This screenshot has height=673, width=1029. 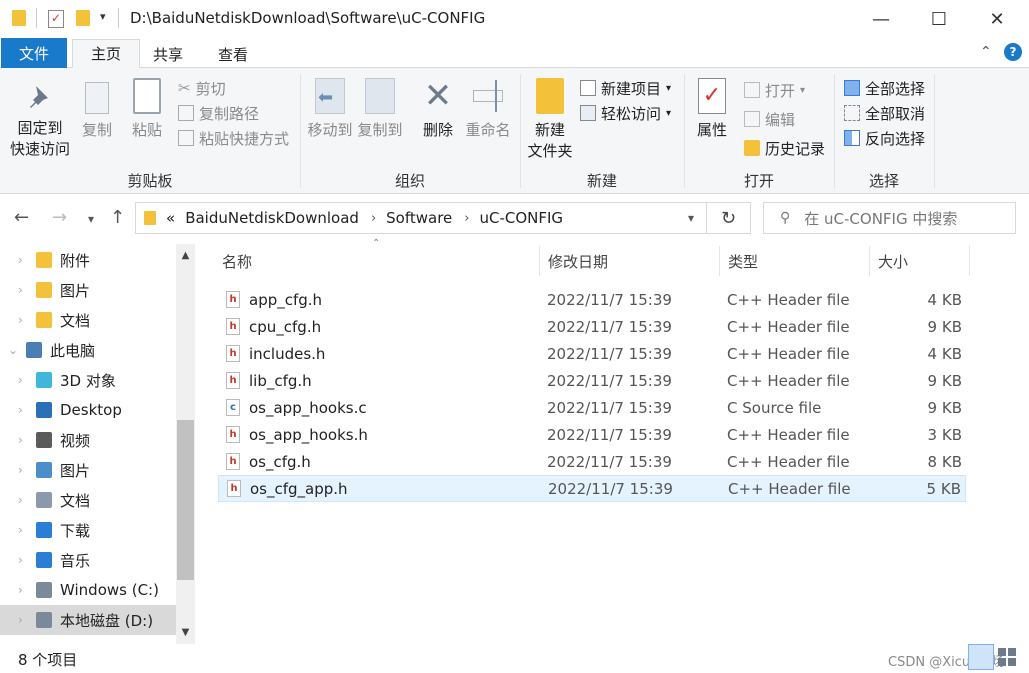 What do you see at coordinates (769, 119) in the screenshot?
I see `edit-button: 编辑` at bounding box center [769, 119].